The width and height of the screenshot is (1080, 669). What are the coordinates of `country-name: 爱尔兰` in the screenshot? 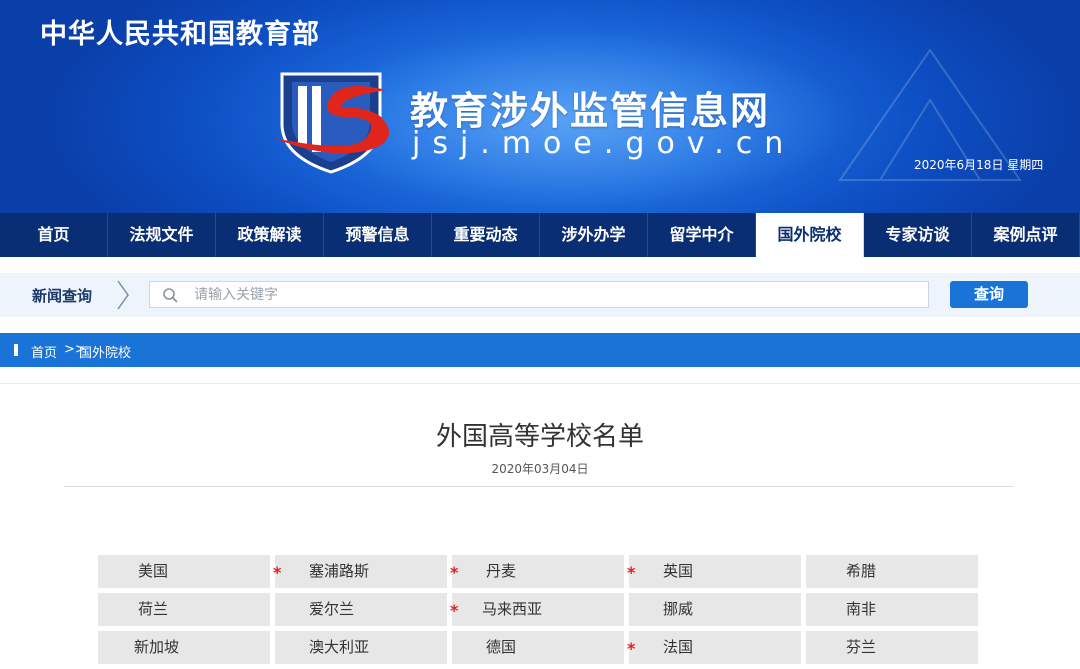 It's located at (332, 609).